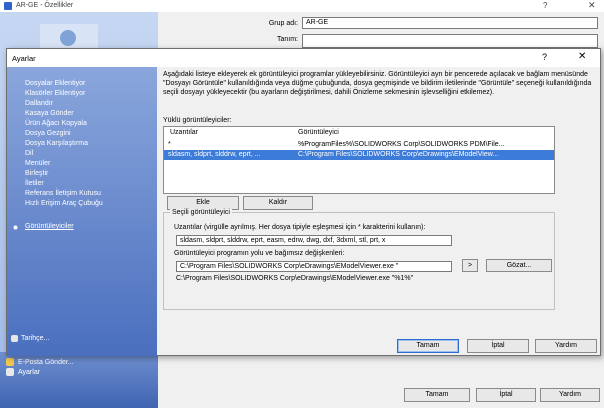 This screenshot has width=604, height=408. I want to click on dialog-close-icon: ✕, so click(582, 56).